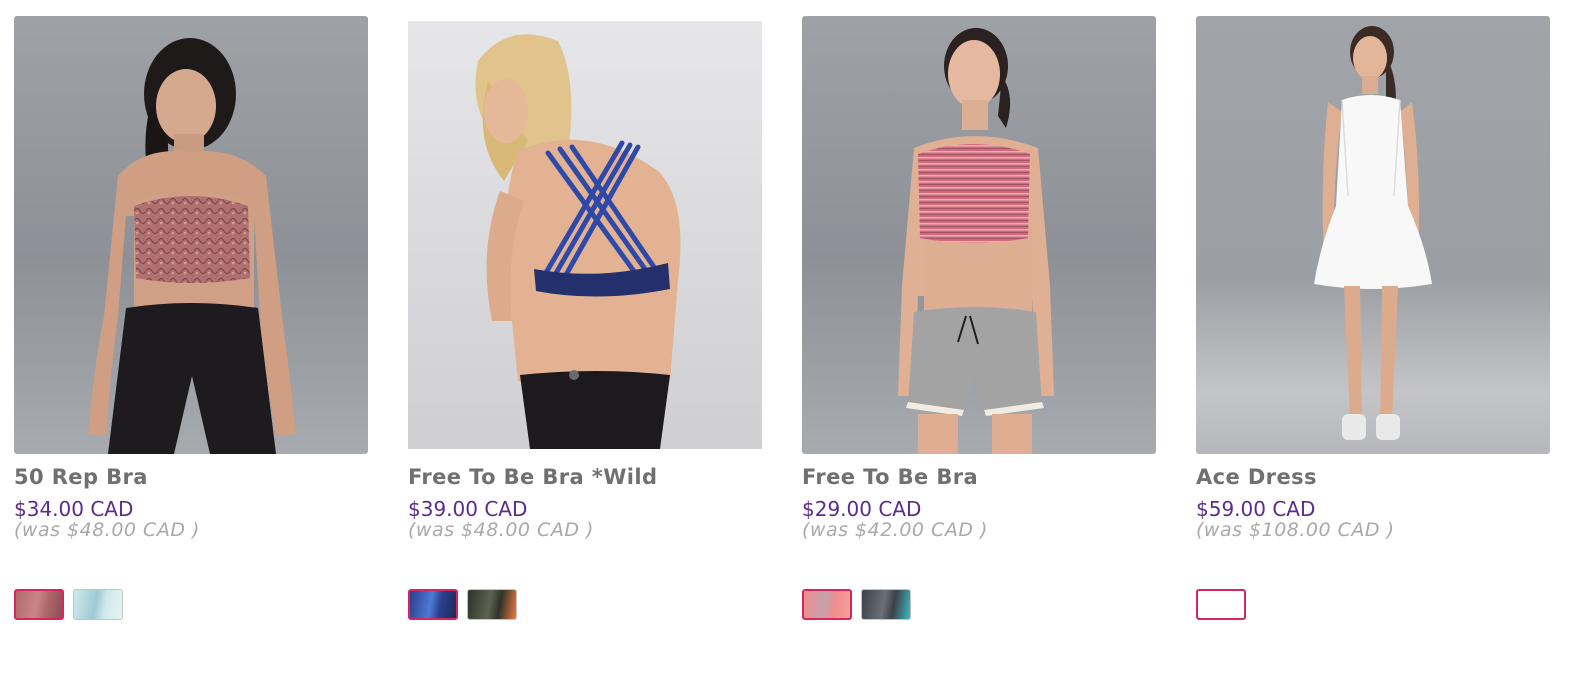 This screenshot has height=674, width=1592. I want to click on sale-price: $29.00 CAD, so click(862, 509).